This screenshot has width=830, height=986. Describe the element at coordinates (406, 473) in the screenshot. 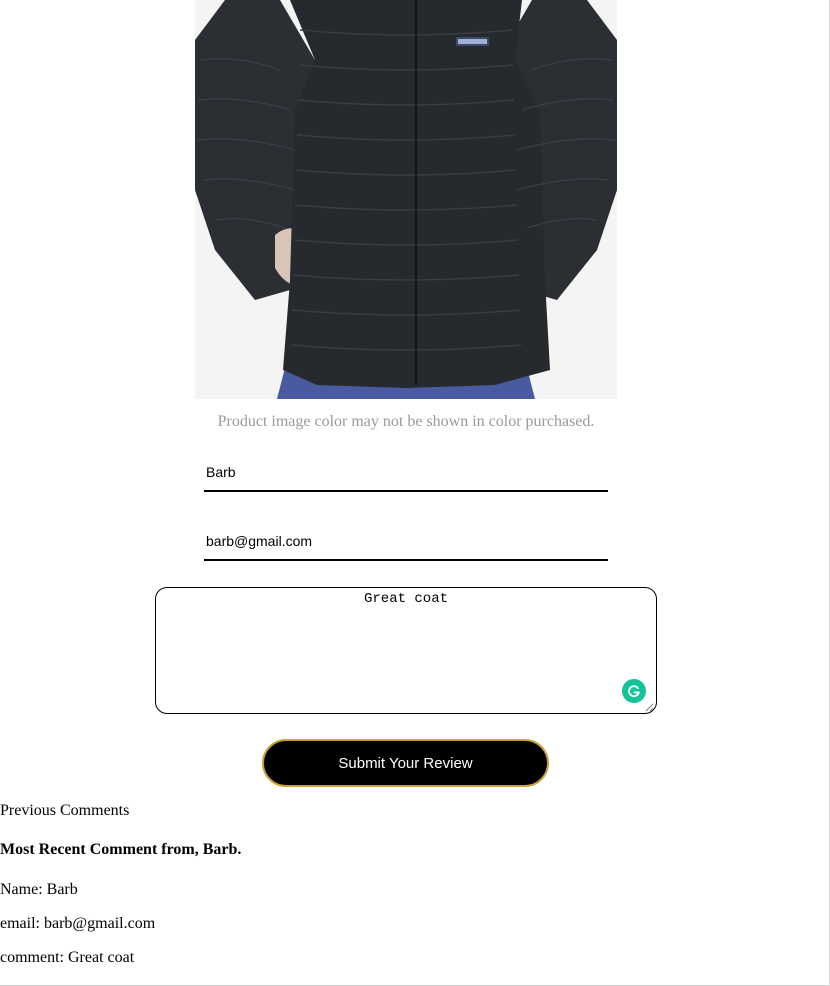

I see `name-field` at that location.